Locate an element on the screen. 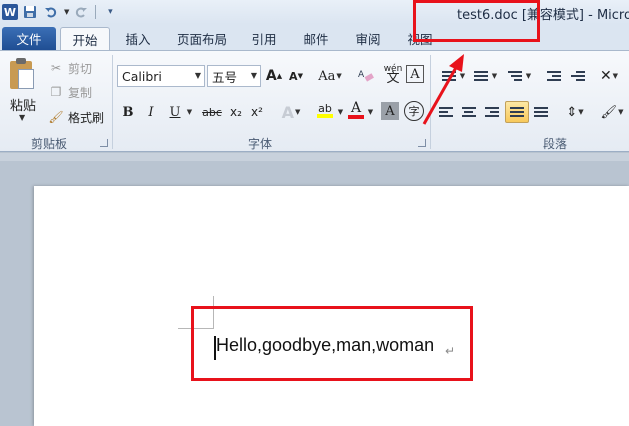 The width and height of the screenshot is (629, 426). tab-mailings: 邮件 is located at coordinates (316, 38).